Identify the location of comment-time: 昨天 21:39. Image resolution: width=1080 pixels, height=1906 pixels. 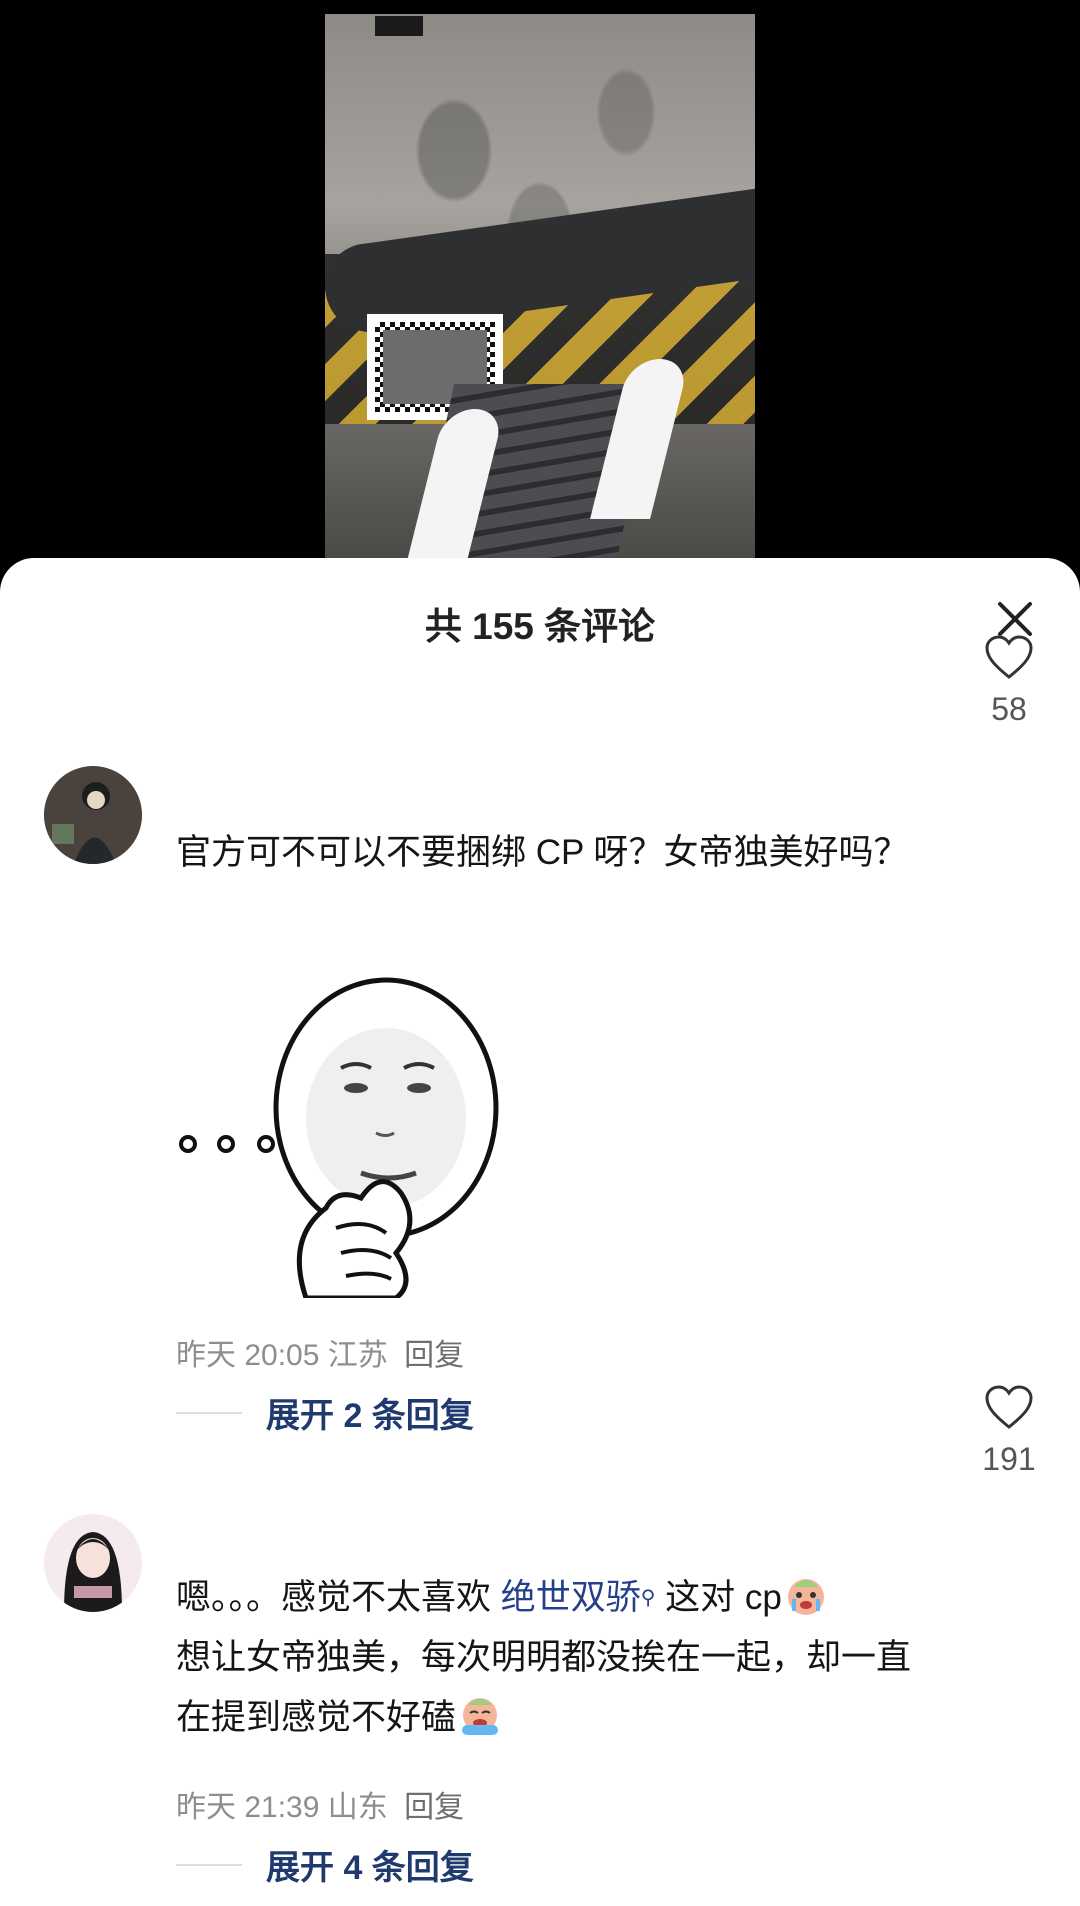
(248, 1807).